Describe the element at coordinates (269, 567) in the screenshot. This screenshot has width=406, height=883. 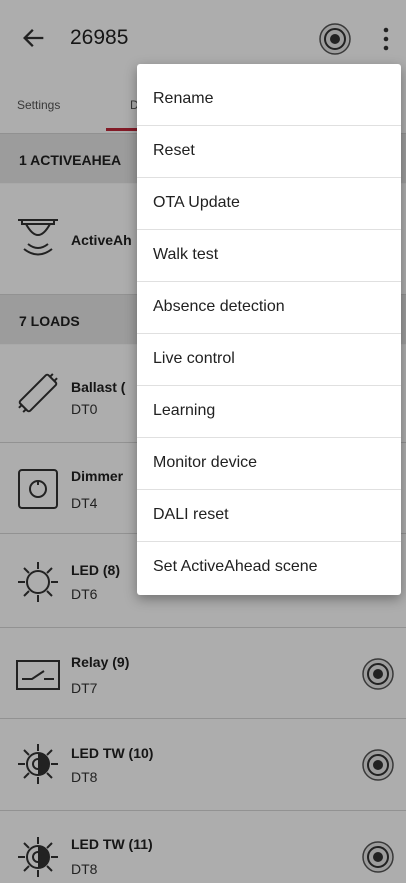
I see `menu-item-set-activeahead-scene: Set ActiveAhead scene` at that location.